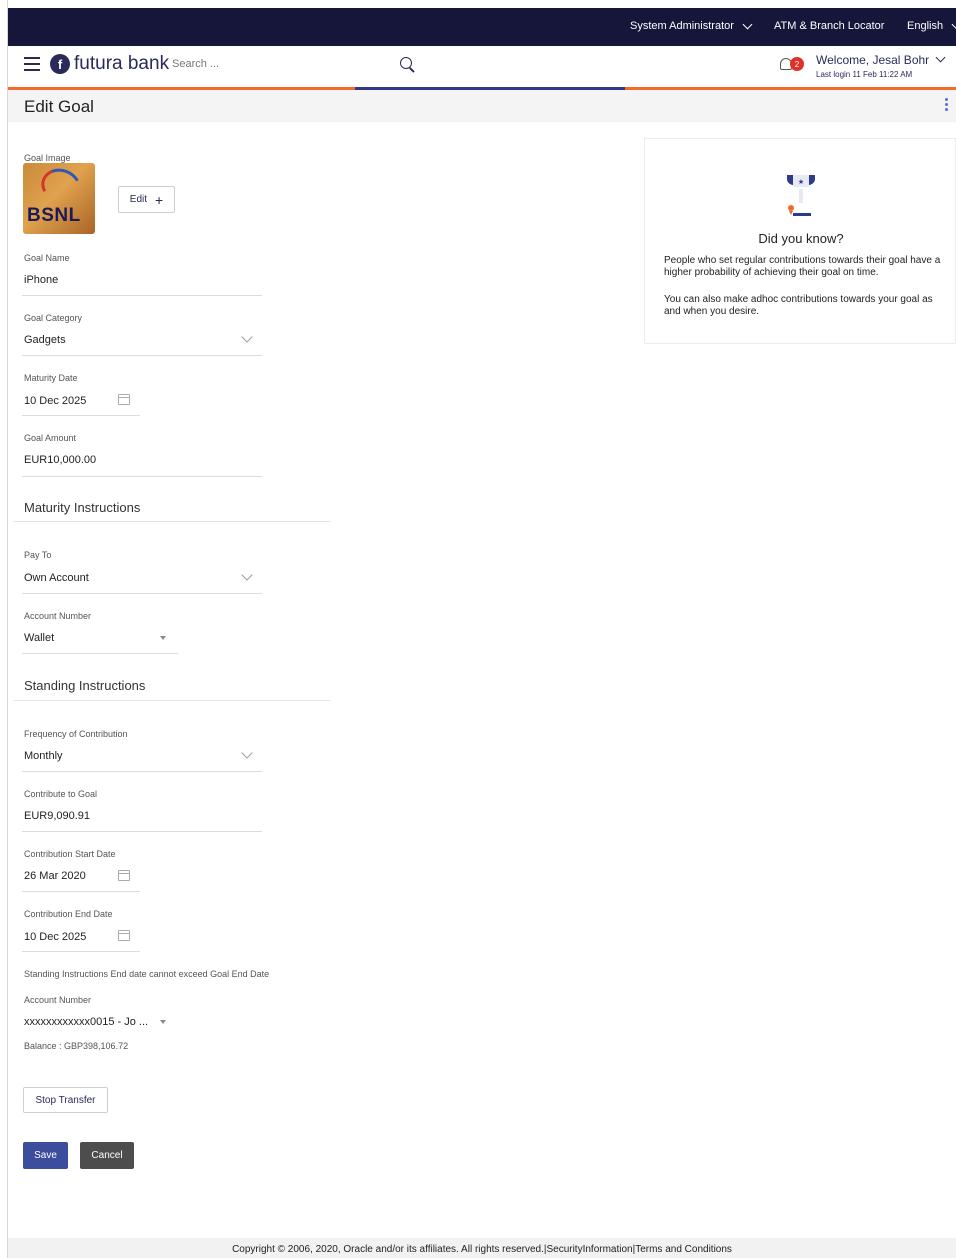 This screenshot has width=956, height=1258. Describe the element at coordinates (159, 199) in the screenshot. I see `plus-icon: +` at that location.